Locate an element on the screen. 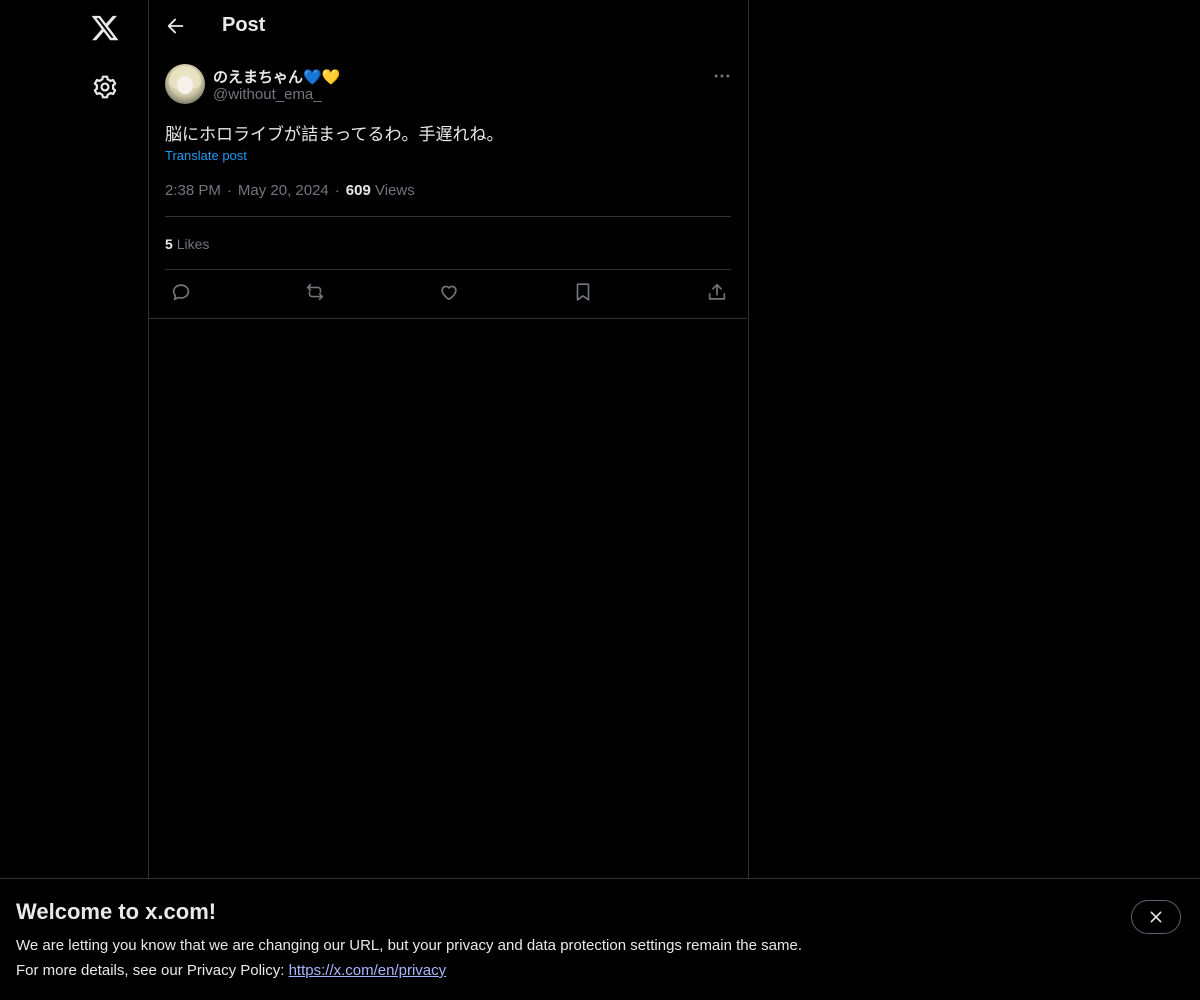 The image size is (1200, 1000). close-icon is located at coordinates (1156, 917).